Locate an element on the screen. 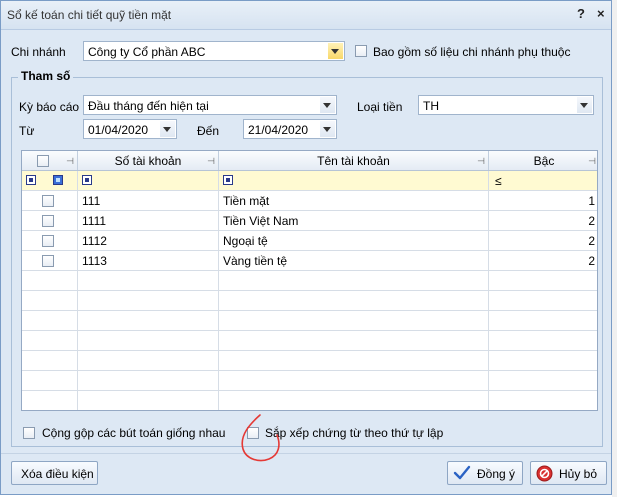 Image resolution: width=617 pixels, height=497 pixels. level-text: 1 is located at coordinates (591, 201).